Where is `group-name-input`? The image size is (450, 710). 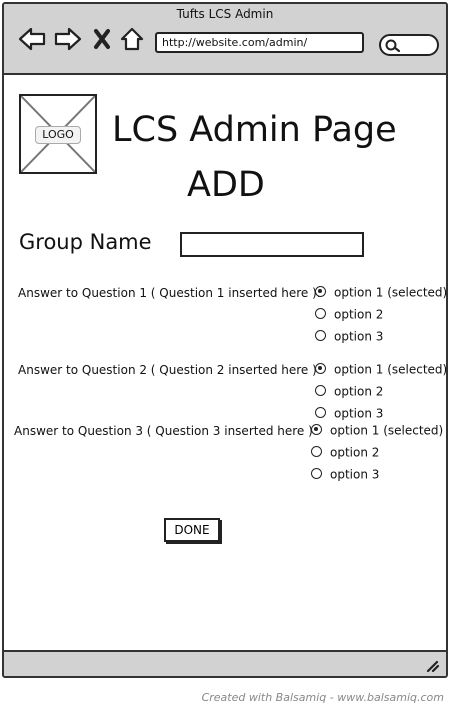
group-name-input is located at coordinates (272, 244).